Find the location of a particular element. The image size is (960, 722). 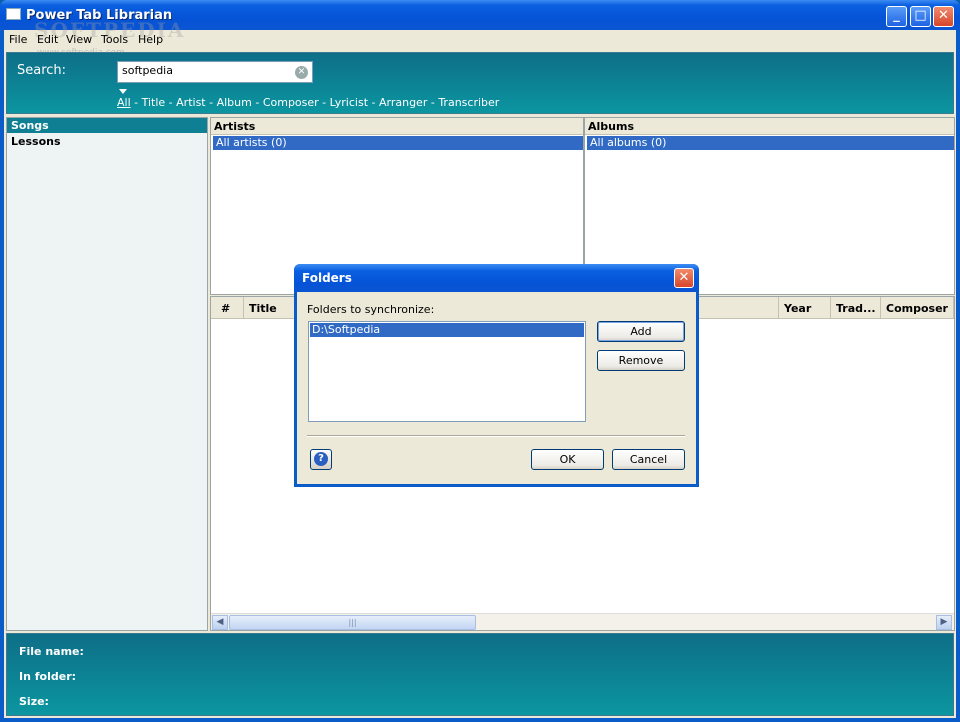

dialog-title-bar: Folders ✕ is located at coordinates (496, 278).